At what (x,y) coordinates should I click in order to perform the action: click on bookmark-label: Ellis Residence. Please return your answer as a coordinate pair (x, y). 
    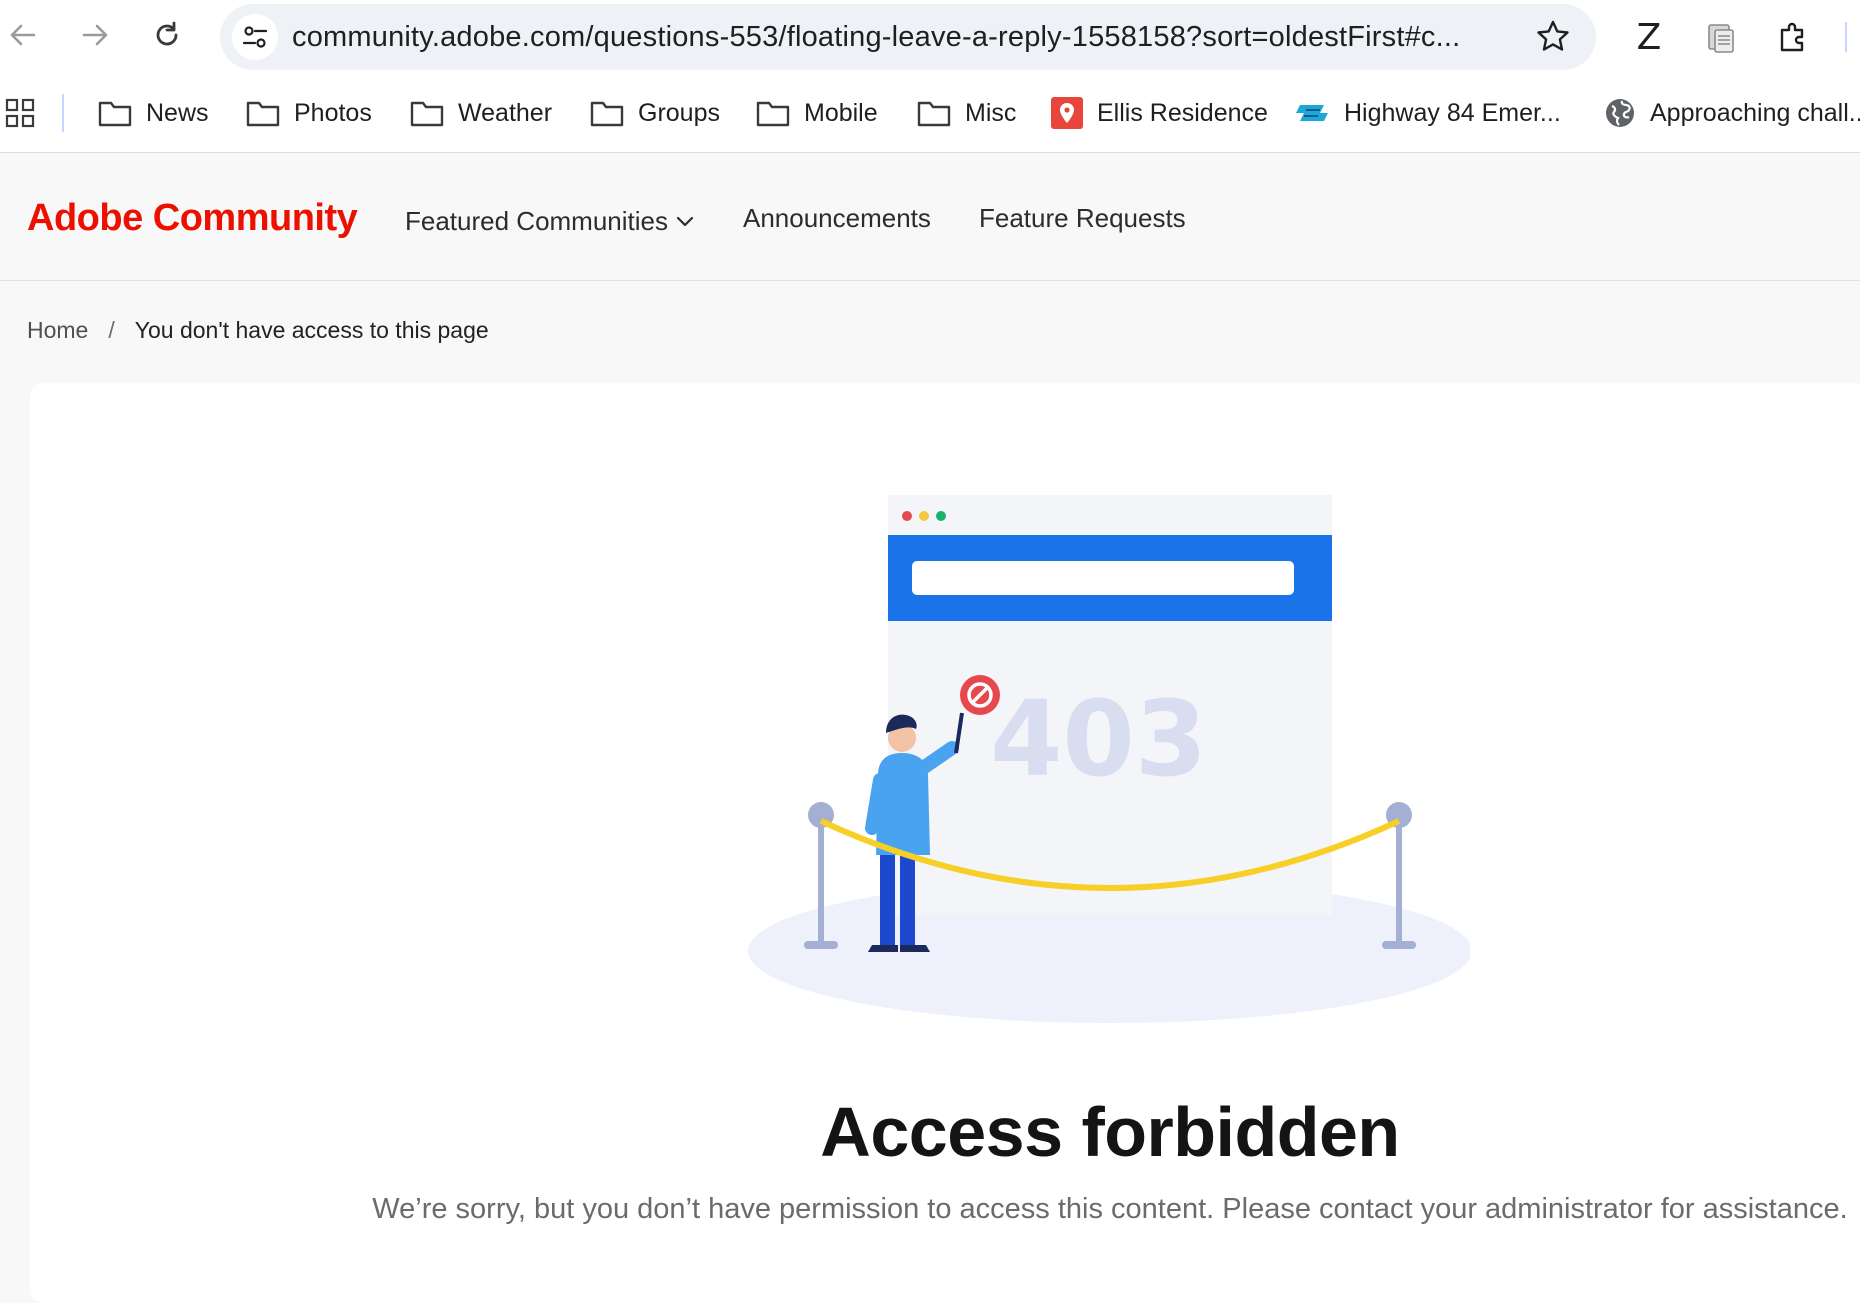
    Looking at the image, I should click on (1182, 112).